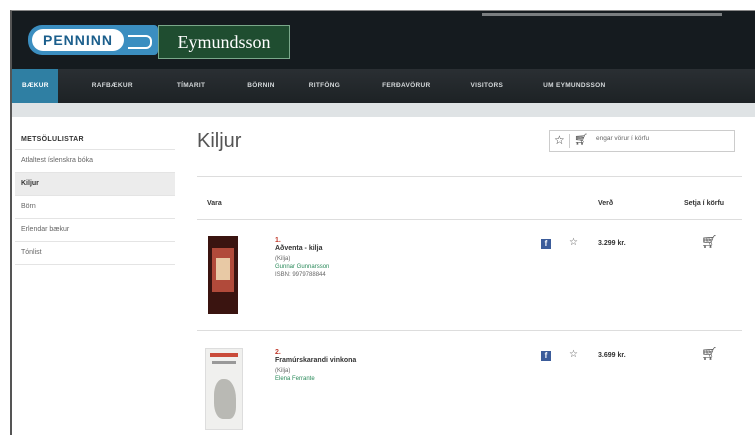  I want to click on cover-title-bar, so click(224, 355).